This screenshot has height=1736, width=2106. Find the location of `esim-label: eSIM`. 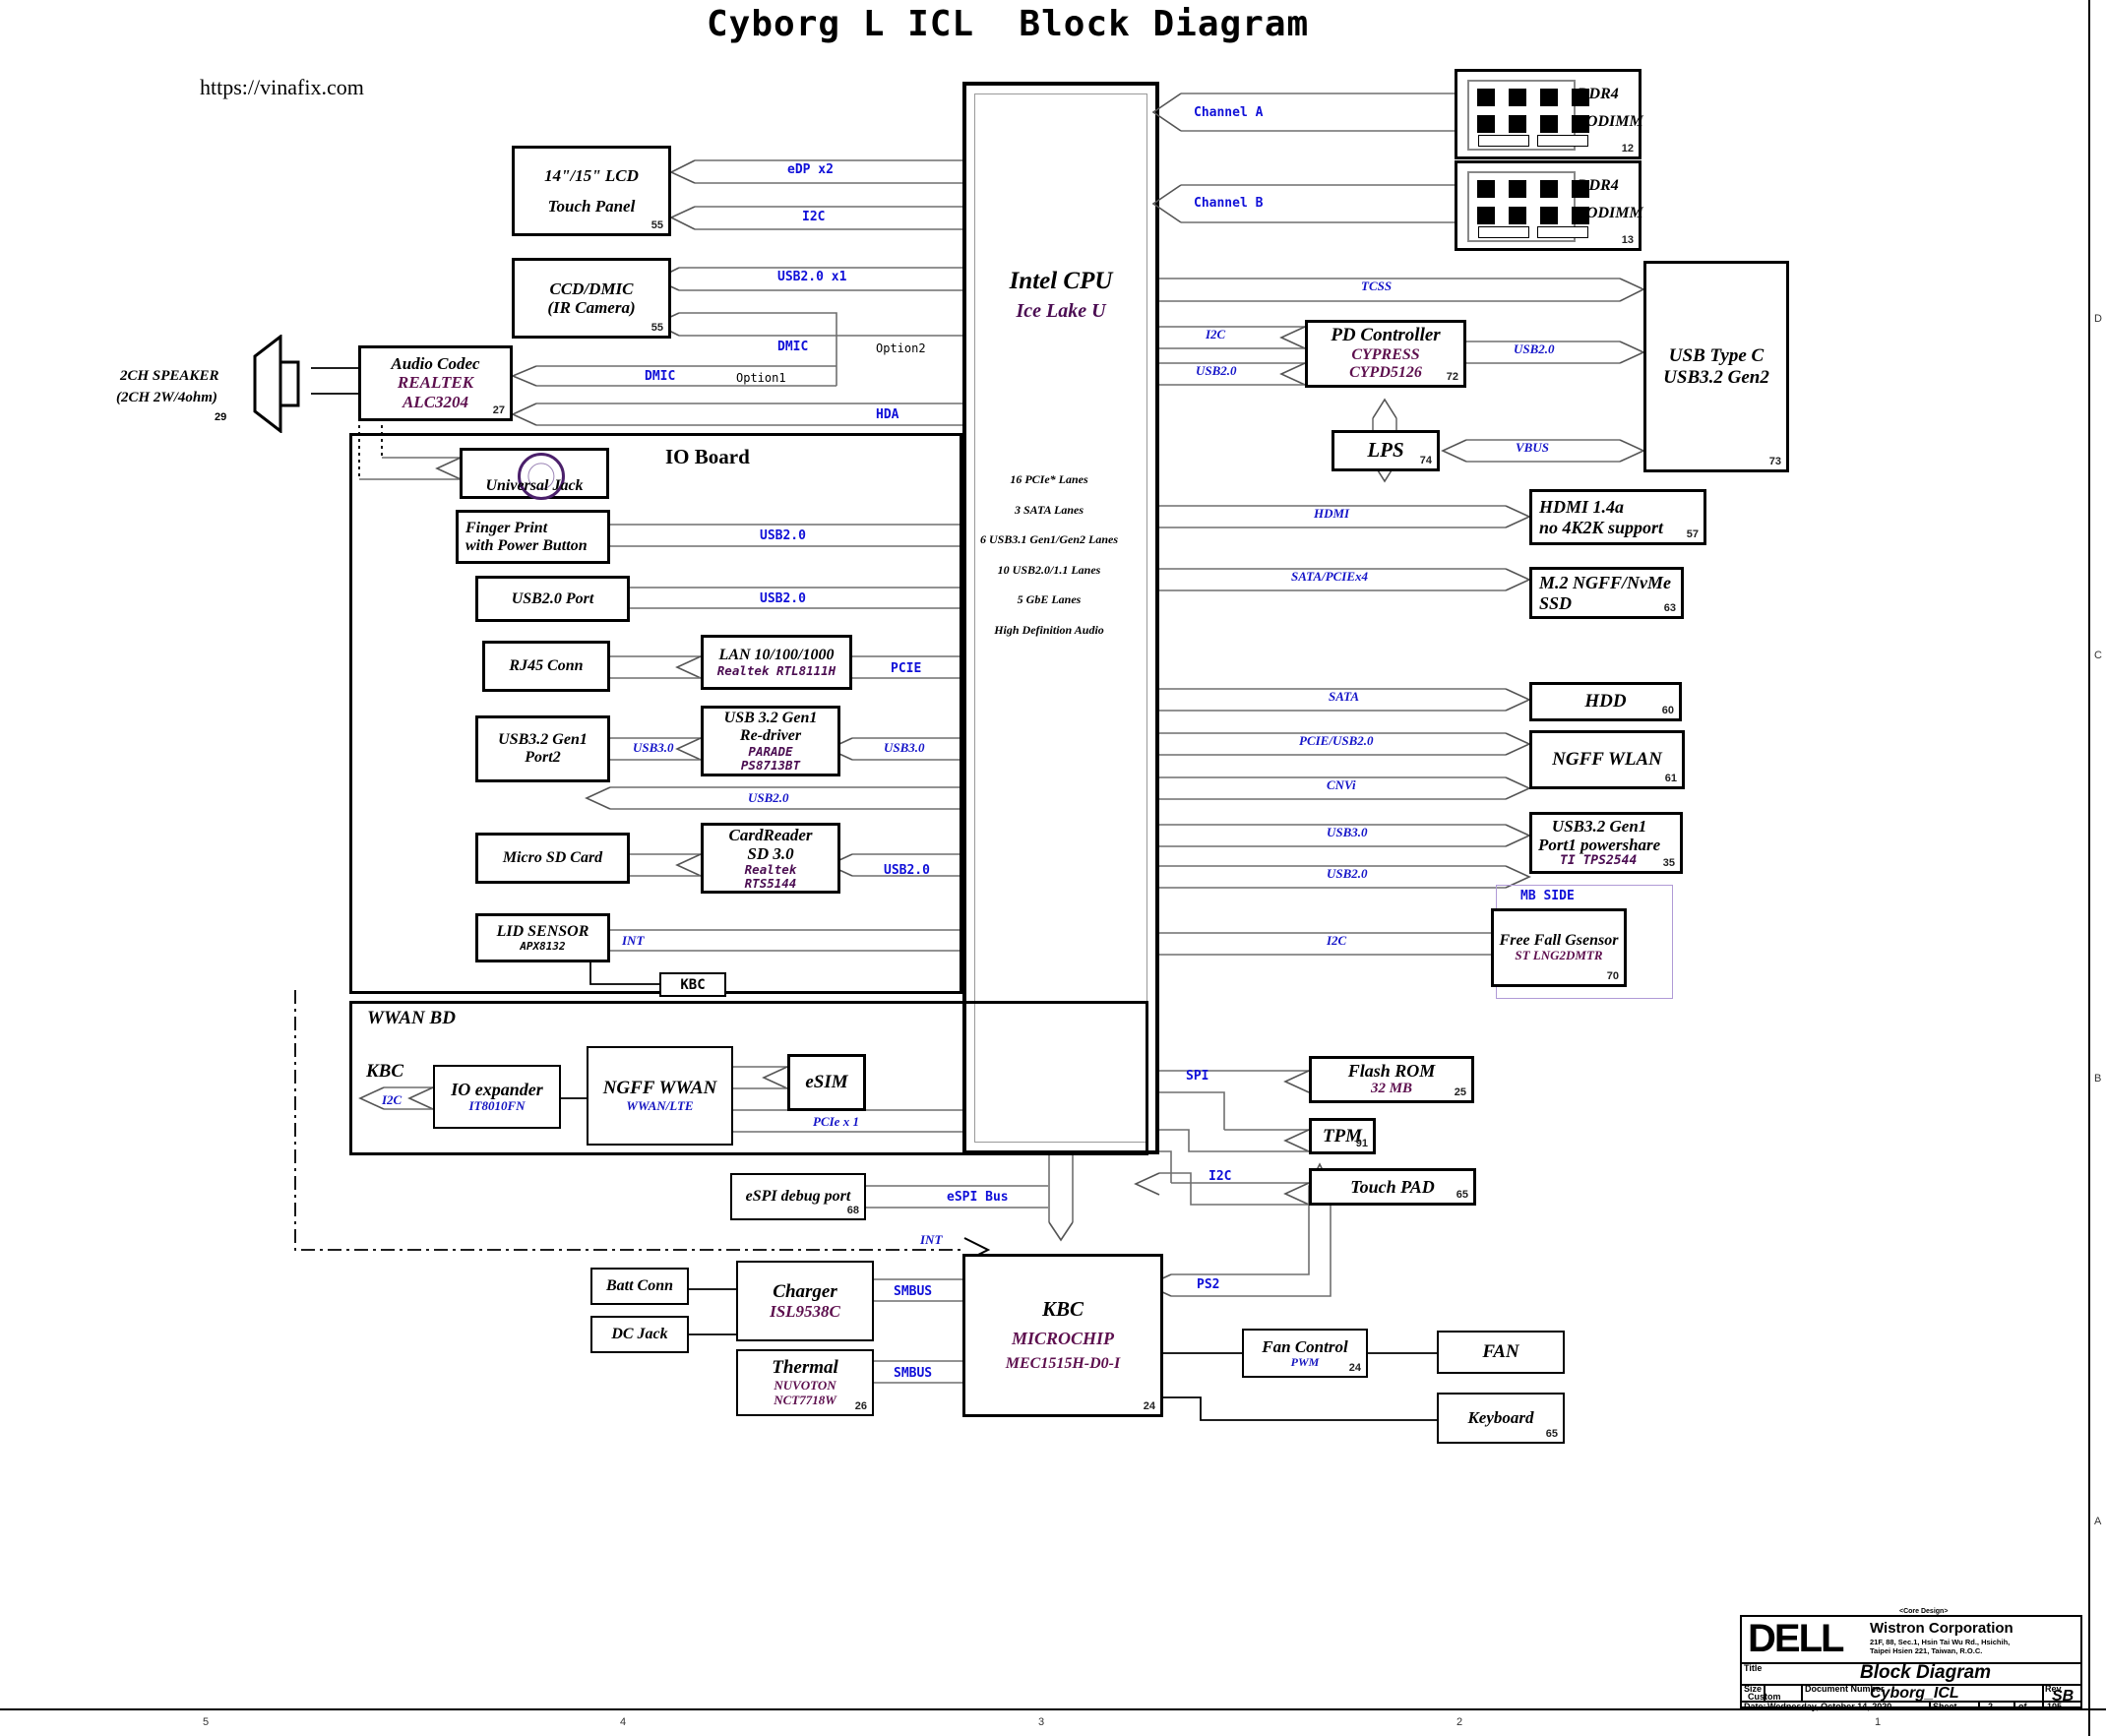

esim-label: eSIM is located at coordinates (826, 1082).